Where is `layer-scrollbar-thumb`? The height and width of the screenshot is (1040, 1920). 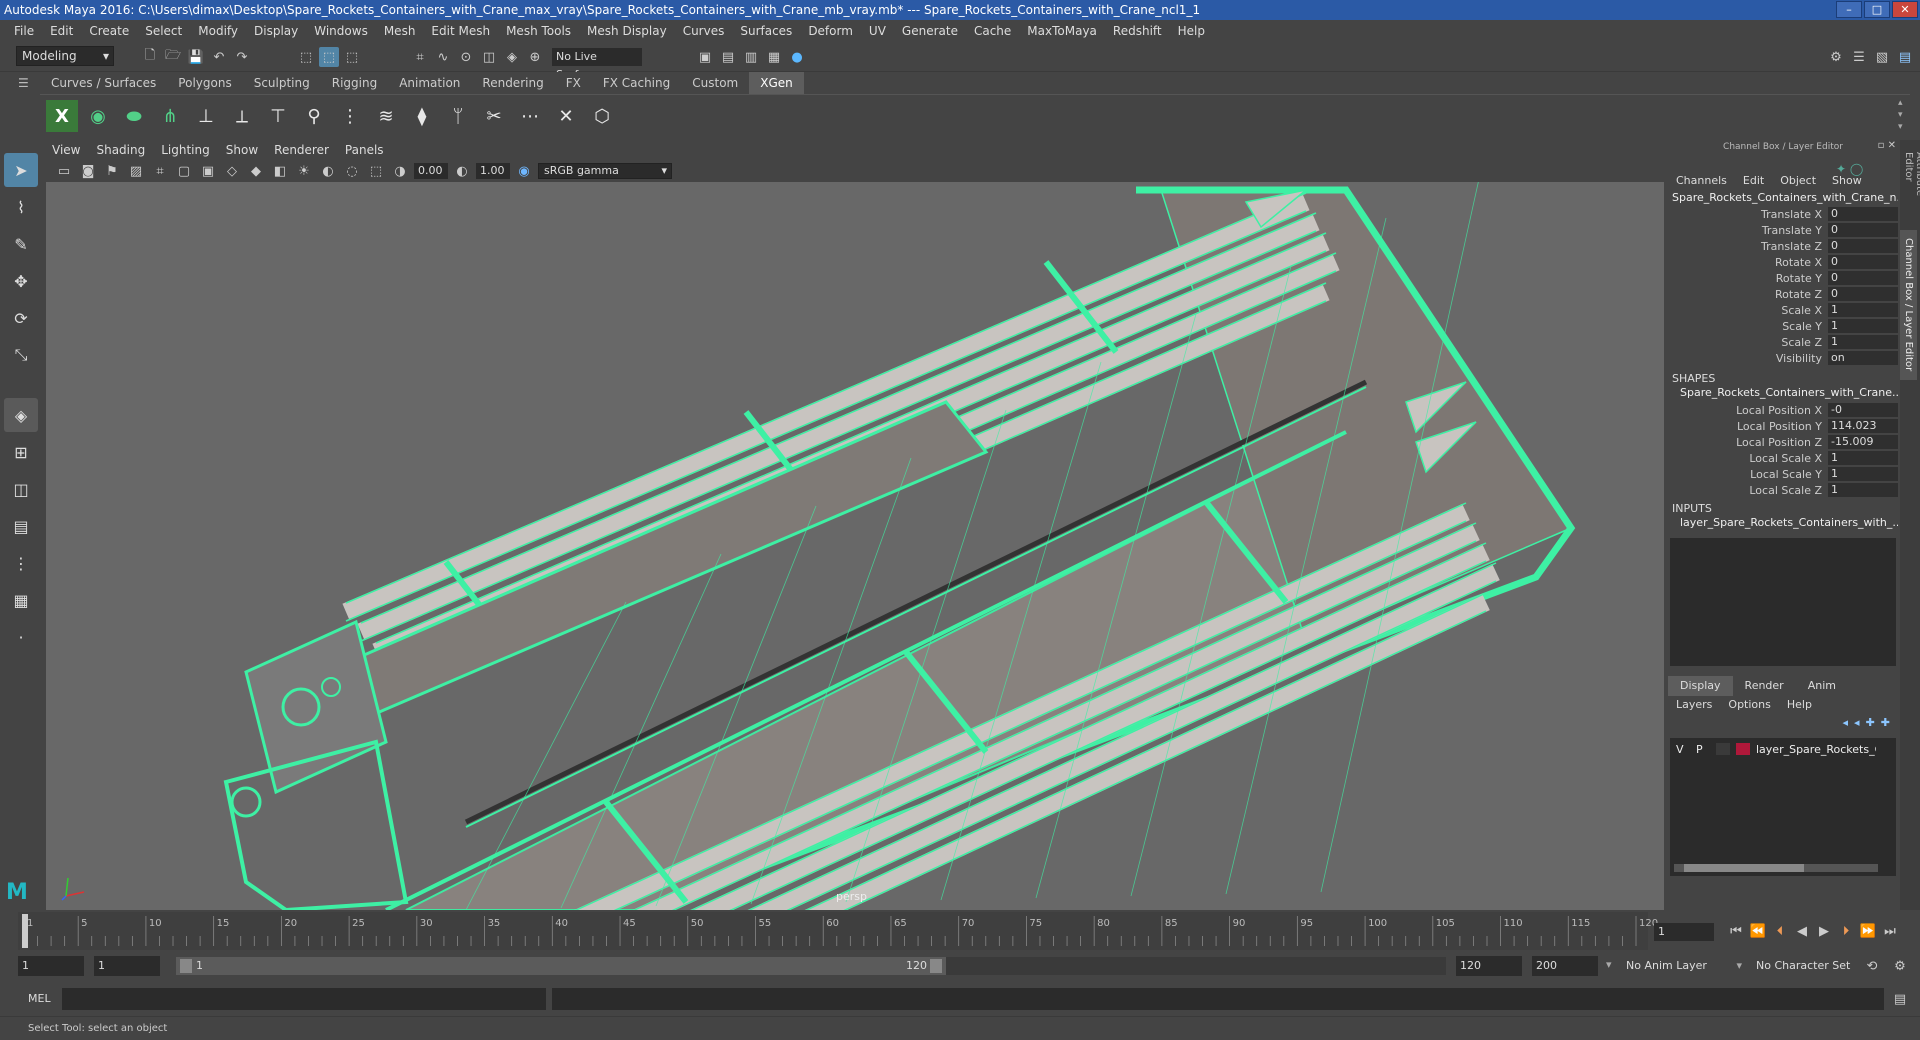 layer-scrollbar-thumb is located at coordinates (1744, 868).